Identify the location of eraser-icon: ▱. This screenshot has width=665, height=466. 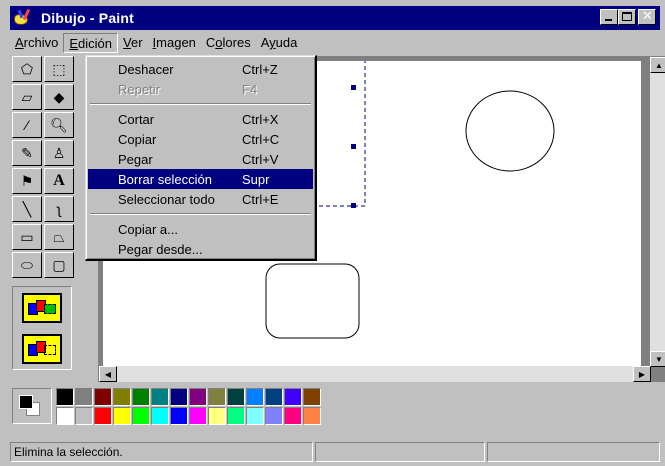
(27, 96).